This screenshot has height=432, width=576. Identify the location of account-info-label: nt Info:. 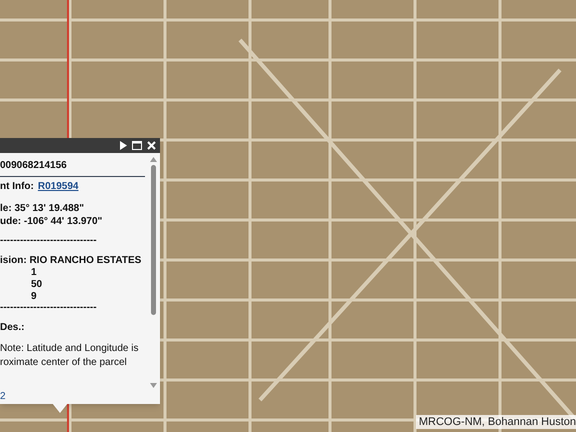
(17, 187).